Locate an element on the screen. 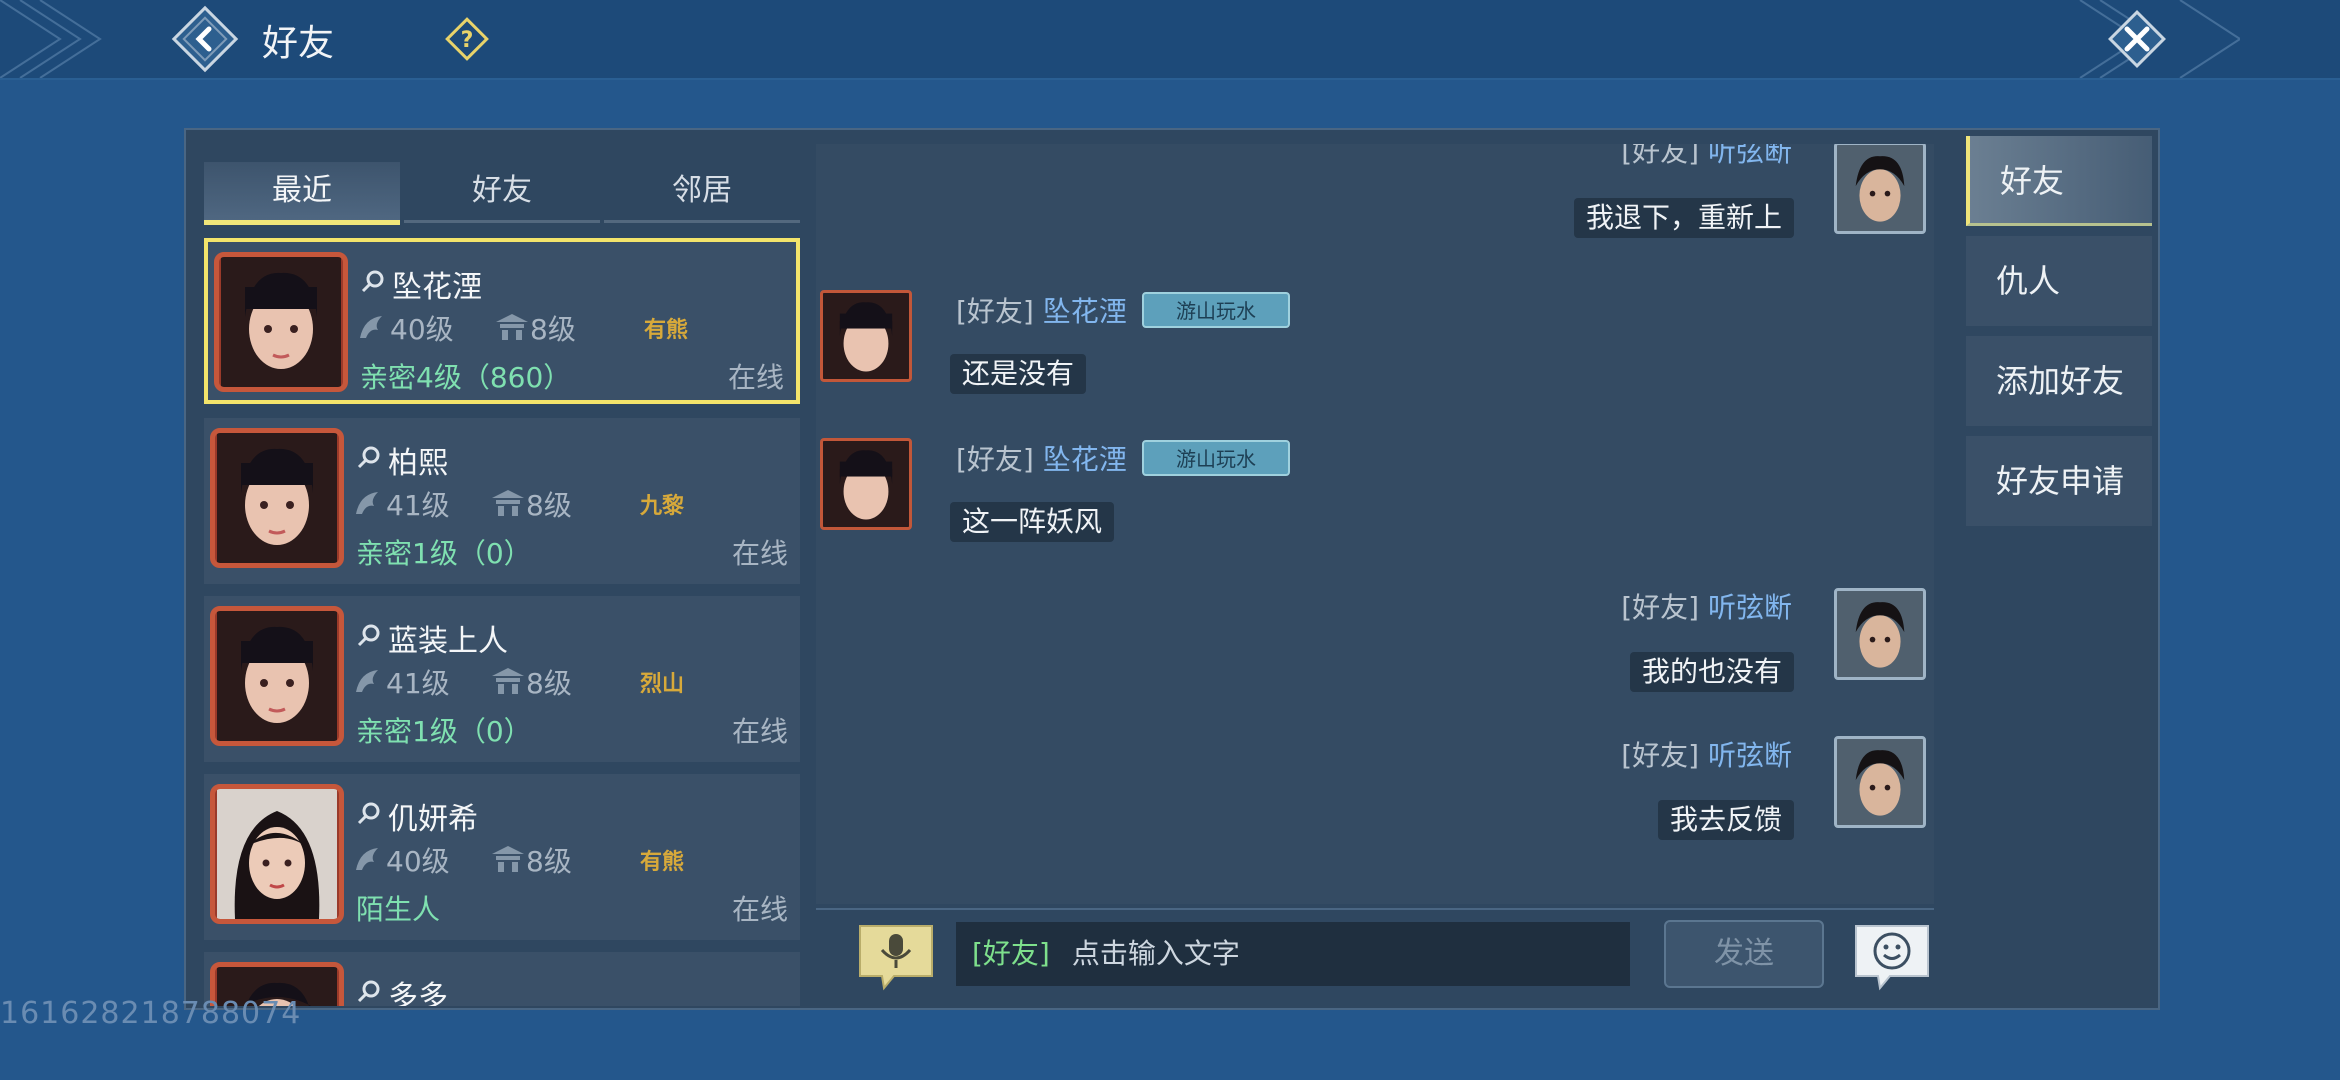 Image resolution: width=2340 pixels, height=1080 pixels. input-placeholder: 点击输入文字 is located at coordinates (1155, 953).